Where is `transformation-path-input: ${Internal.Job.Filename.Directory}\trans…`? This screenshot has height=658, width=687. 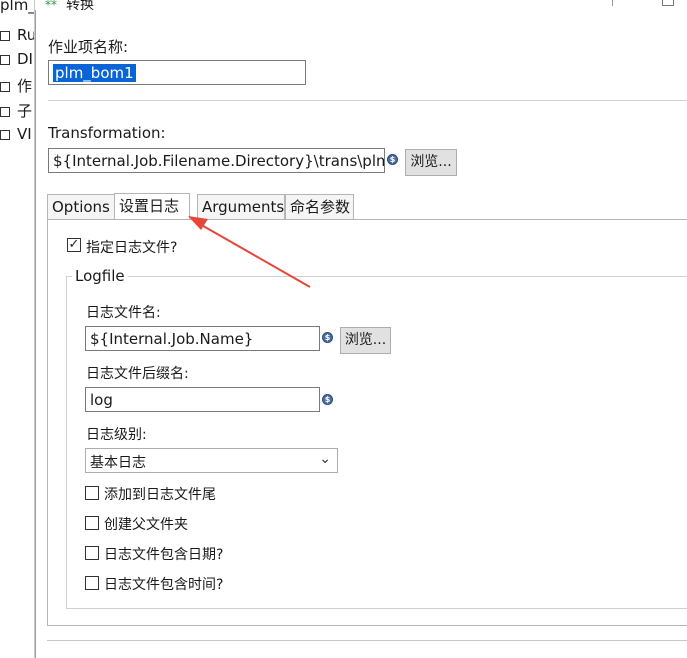 transformation-path-input: ${Internal.Job.Filename.Directory}\trans… is located at coordinates (216, 160).